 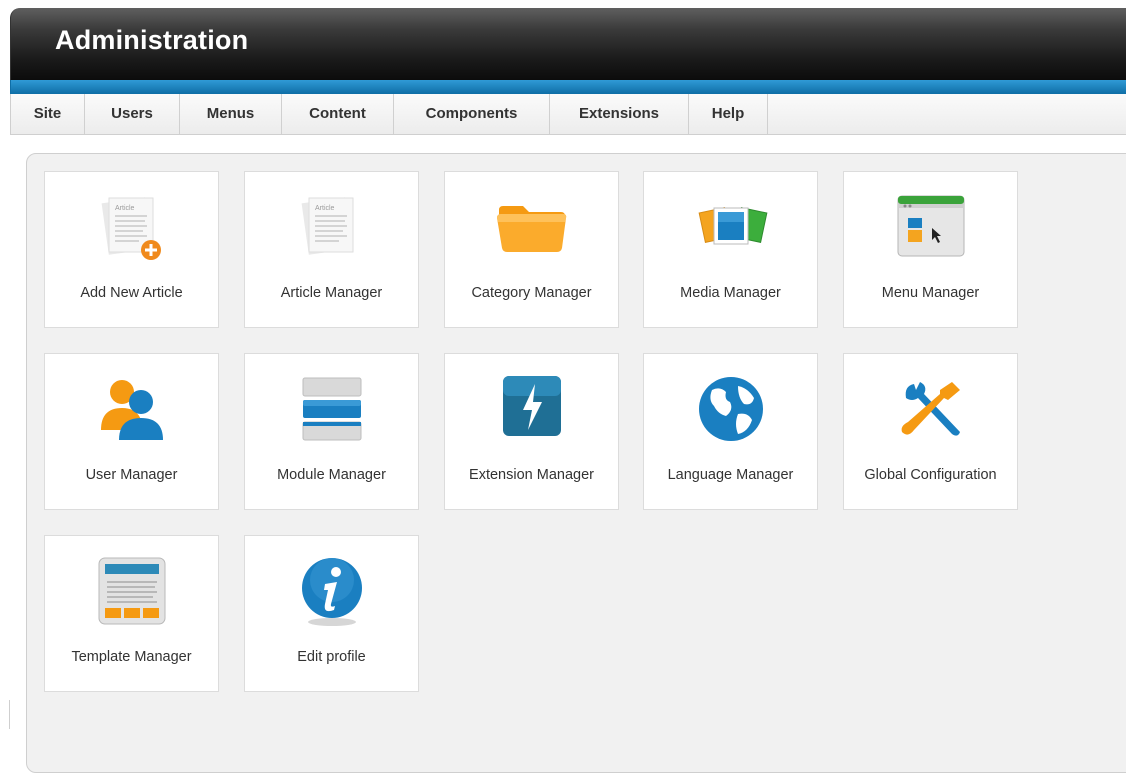 What do you see at coordinates (48, 114) in the screenshot?
I see `menu-item-site: Site` at bounding box center [48, 114].